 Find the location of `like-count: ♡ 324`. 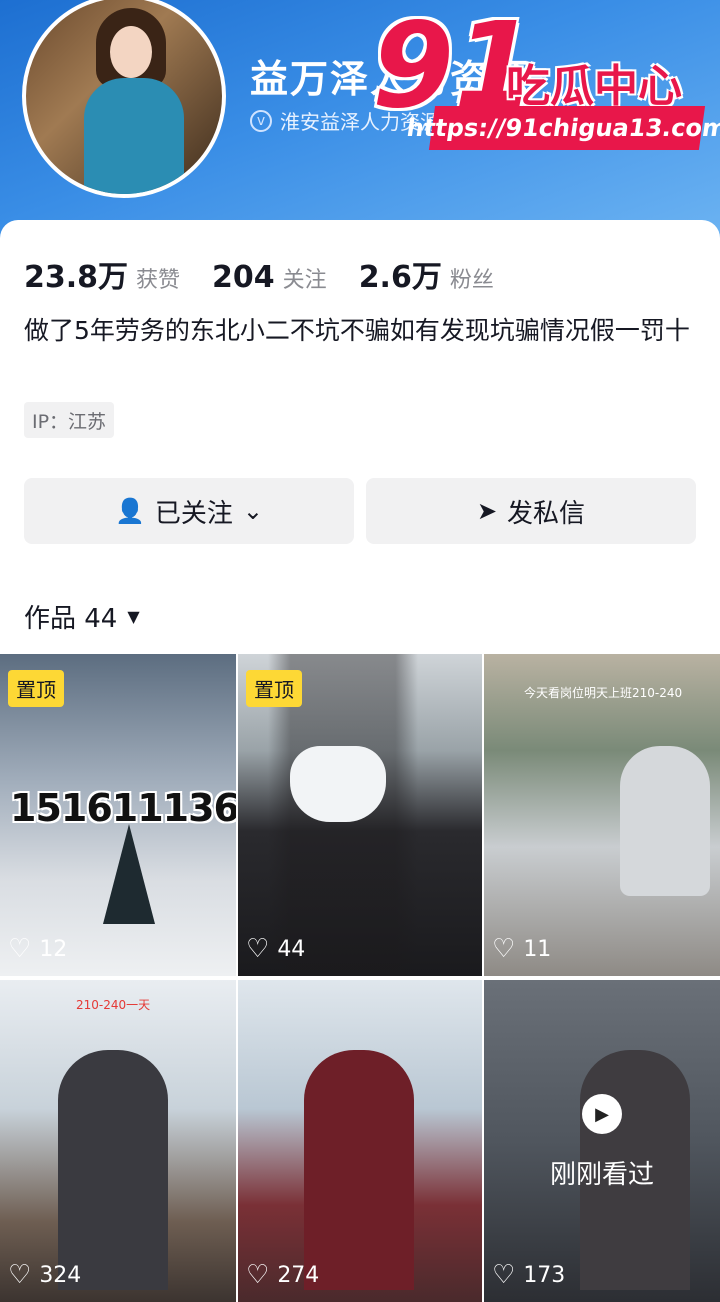

like-count: ♡ 324 is located at coordinates (44, 1275).